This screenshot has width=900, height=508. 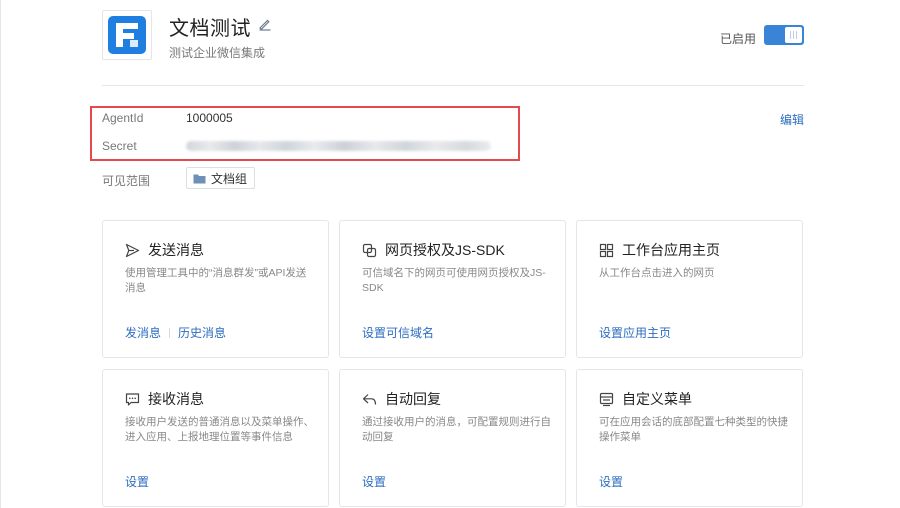 I want to click on app-logo-icon, so click(x=127, y=35).